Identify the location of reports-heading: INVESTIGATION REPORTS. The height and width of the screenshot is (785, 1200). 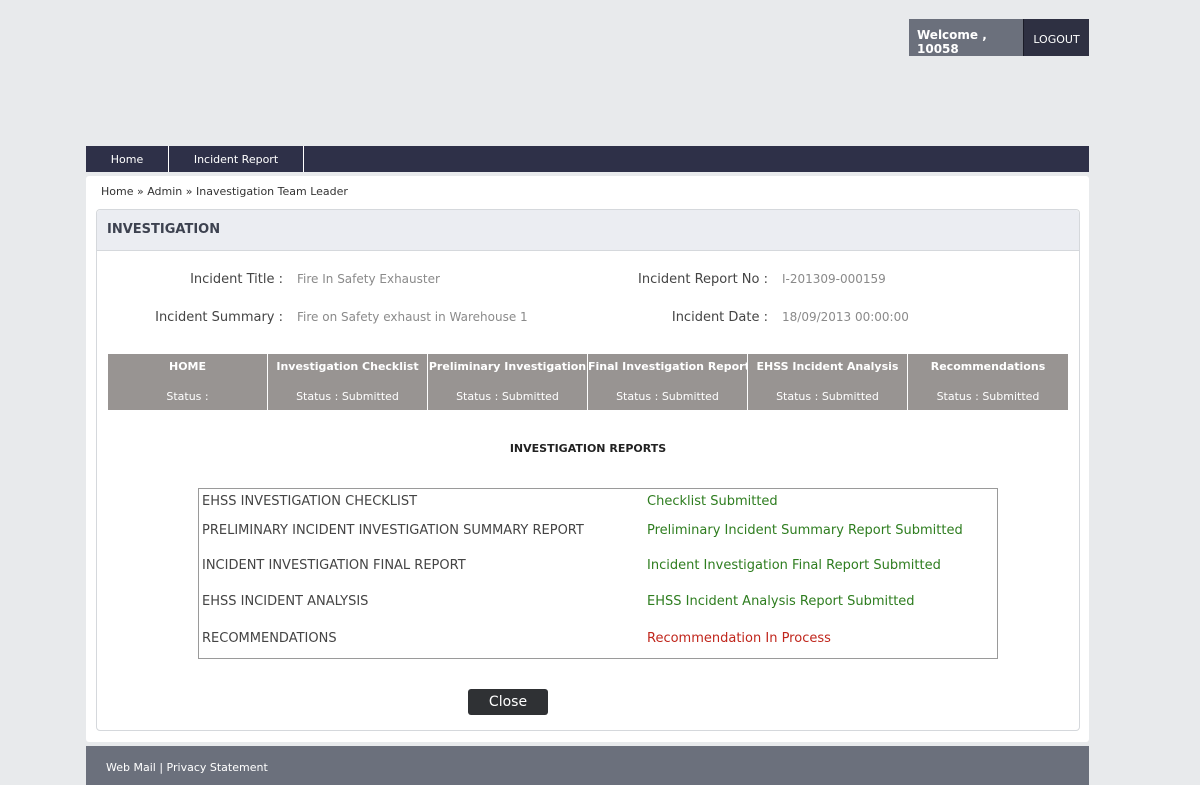
(588, 448).